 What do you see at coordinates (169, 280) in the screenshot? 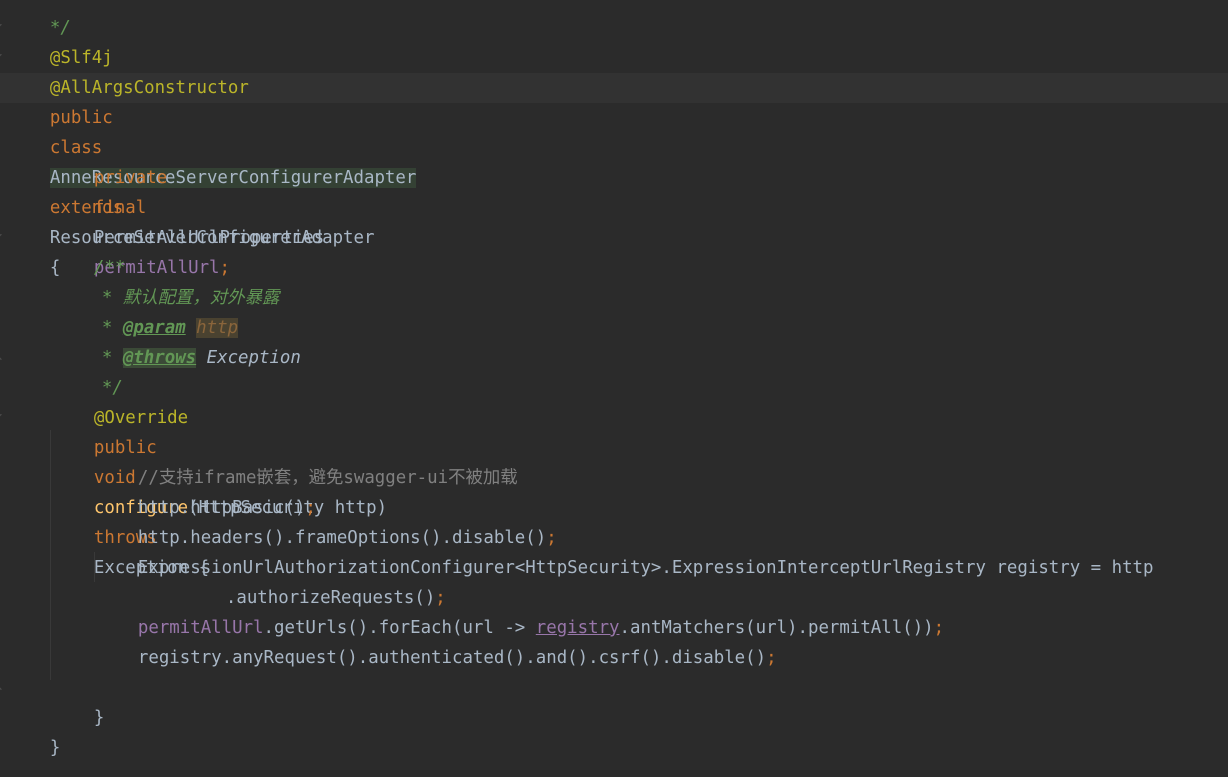
I see `javadoc-desc-line: * 默认配置，对外暴露` at bounding box center [169, 280].